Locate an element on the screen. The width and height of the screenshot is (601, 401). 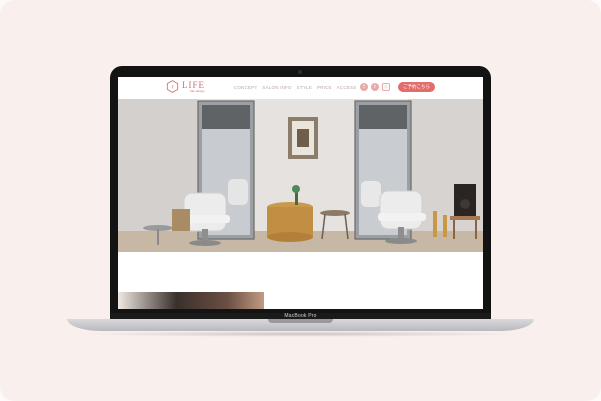
logo-hexagon-icon: ℓ is located at coordinates (172, 86).